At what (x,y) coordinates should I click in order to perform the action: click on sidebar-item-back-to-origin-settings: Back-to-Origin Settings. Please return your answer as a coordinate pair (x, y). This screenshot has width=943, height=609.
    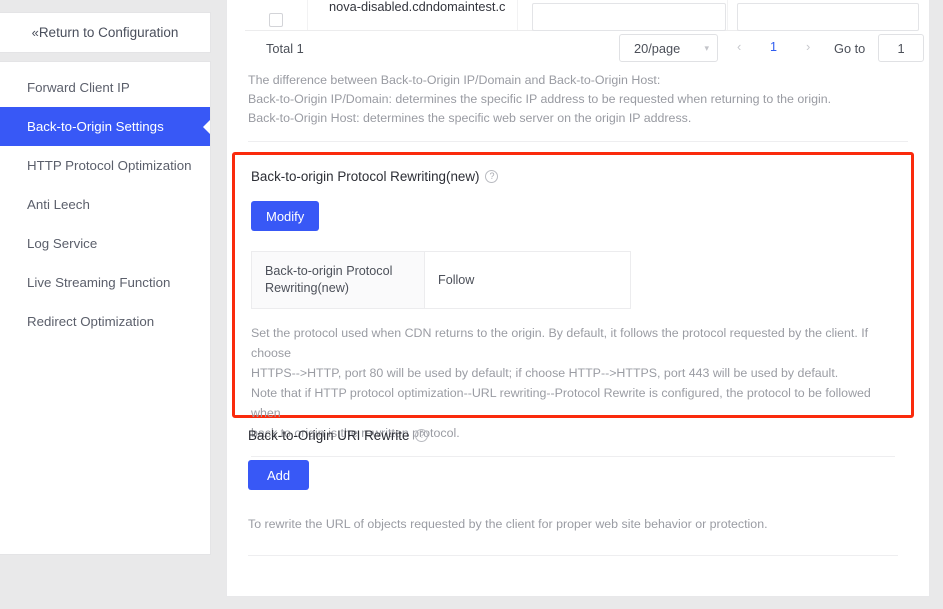
    Looking at the image, I should click on (105, 126).